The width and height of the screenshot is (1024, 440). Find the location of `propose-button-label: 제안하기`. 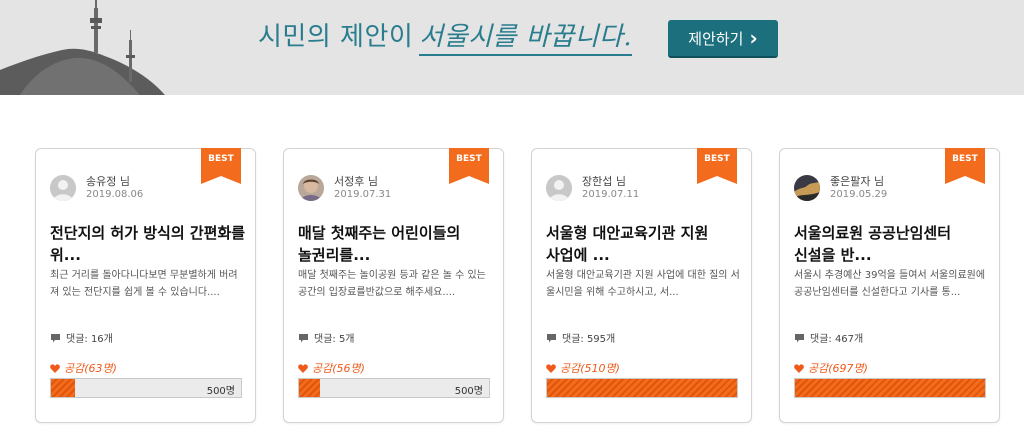

propose-button-label: 제안하기 is located at coordinates (716, 38).